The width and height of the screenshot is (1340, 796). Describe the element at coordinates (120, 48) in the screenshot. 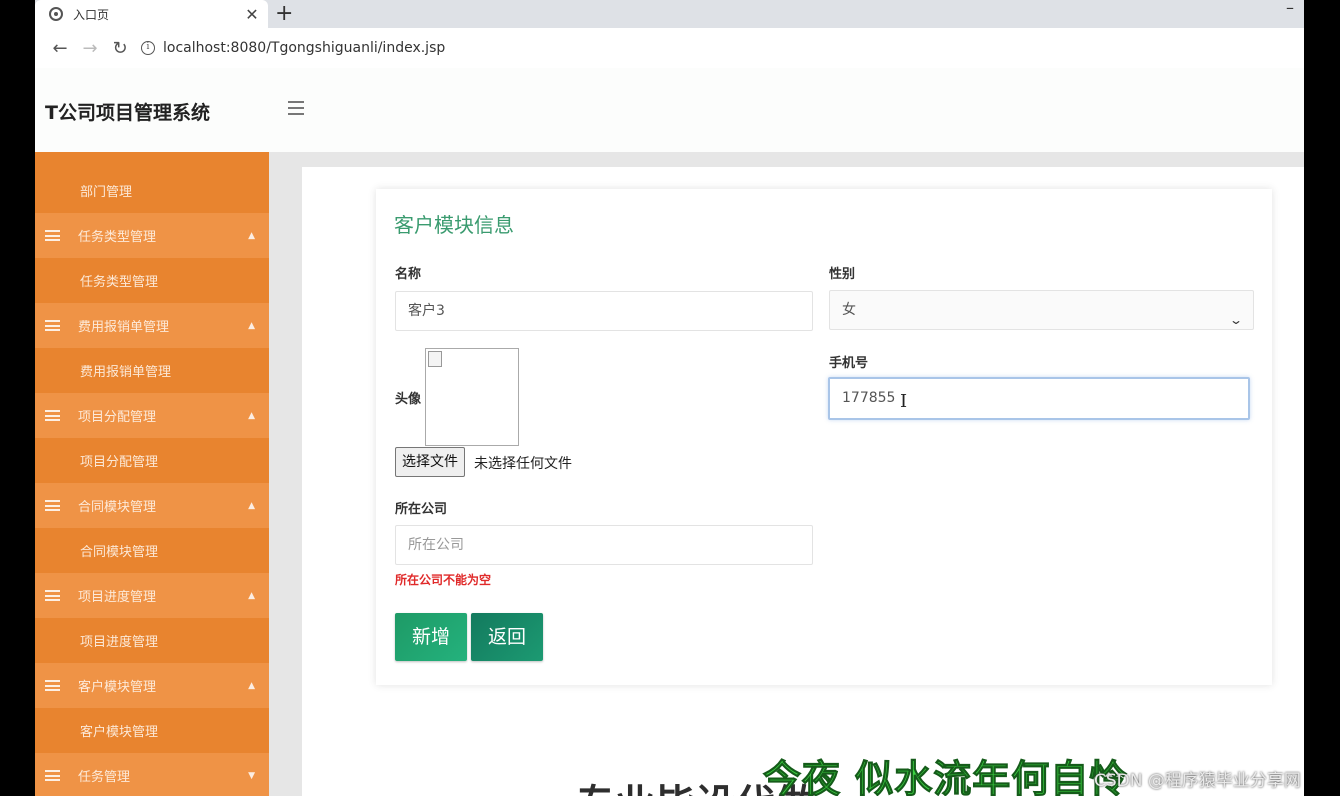

I see `reload-icon: ↻` at that location.